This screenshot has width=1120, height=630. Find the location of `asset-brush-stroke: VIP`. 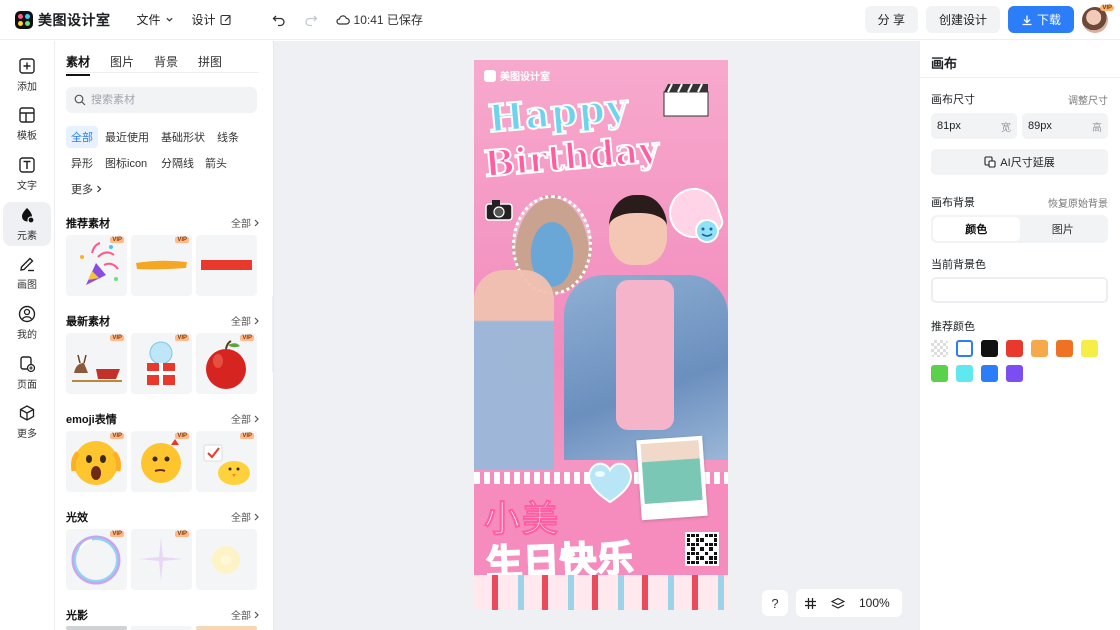

asset-brush-stroke: VIP is located at coordinates (161, 265).